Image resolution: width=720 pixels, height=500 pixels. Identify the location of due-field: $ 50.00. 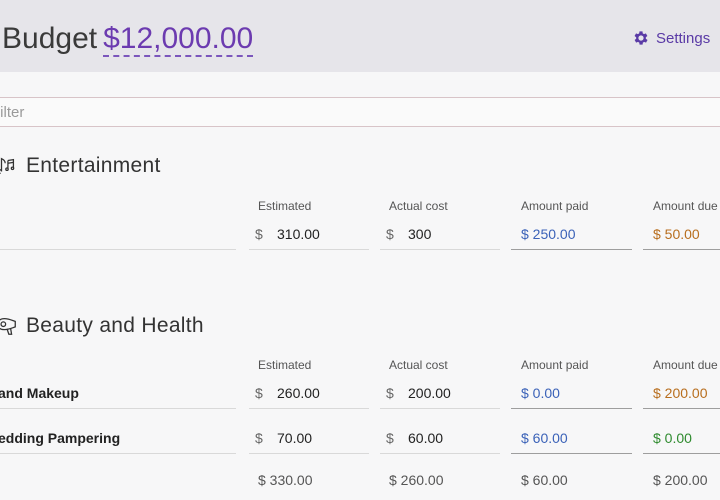
(681, 234).